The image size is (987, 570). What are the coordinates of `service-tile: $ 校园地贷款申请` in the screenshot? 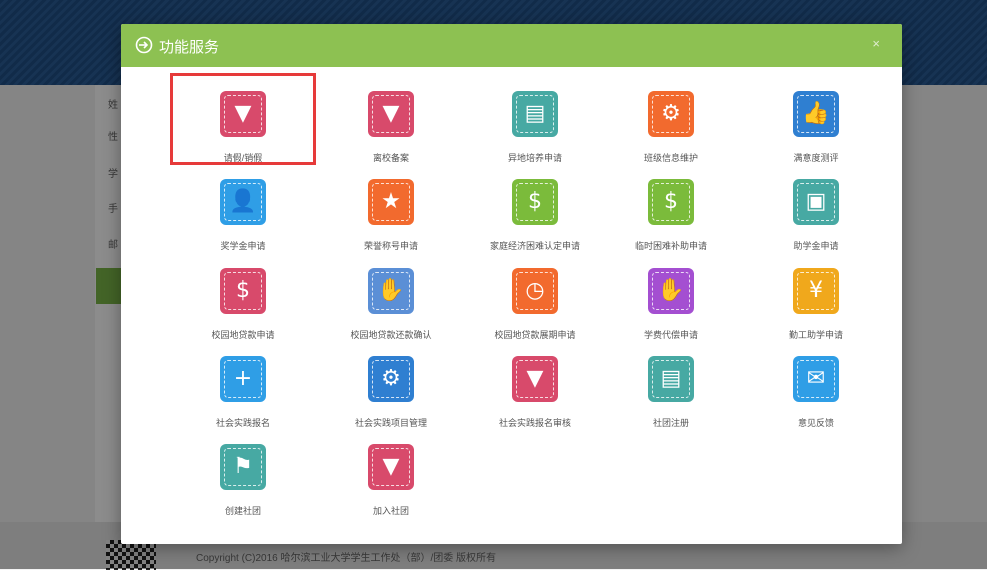 It's located at (243, 296).